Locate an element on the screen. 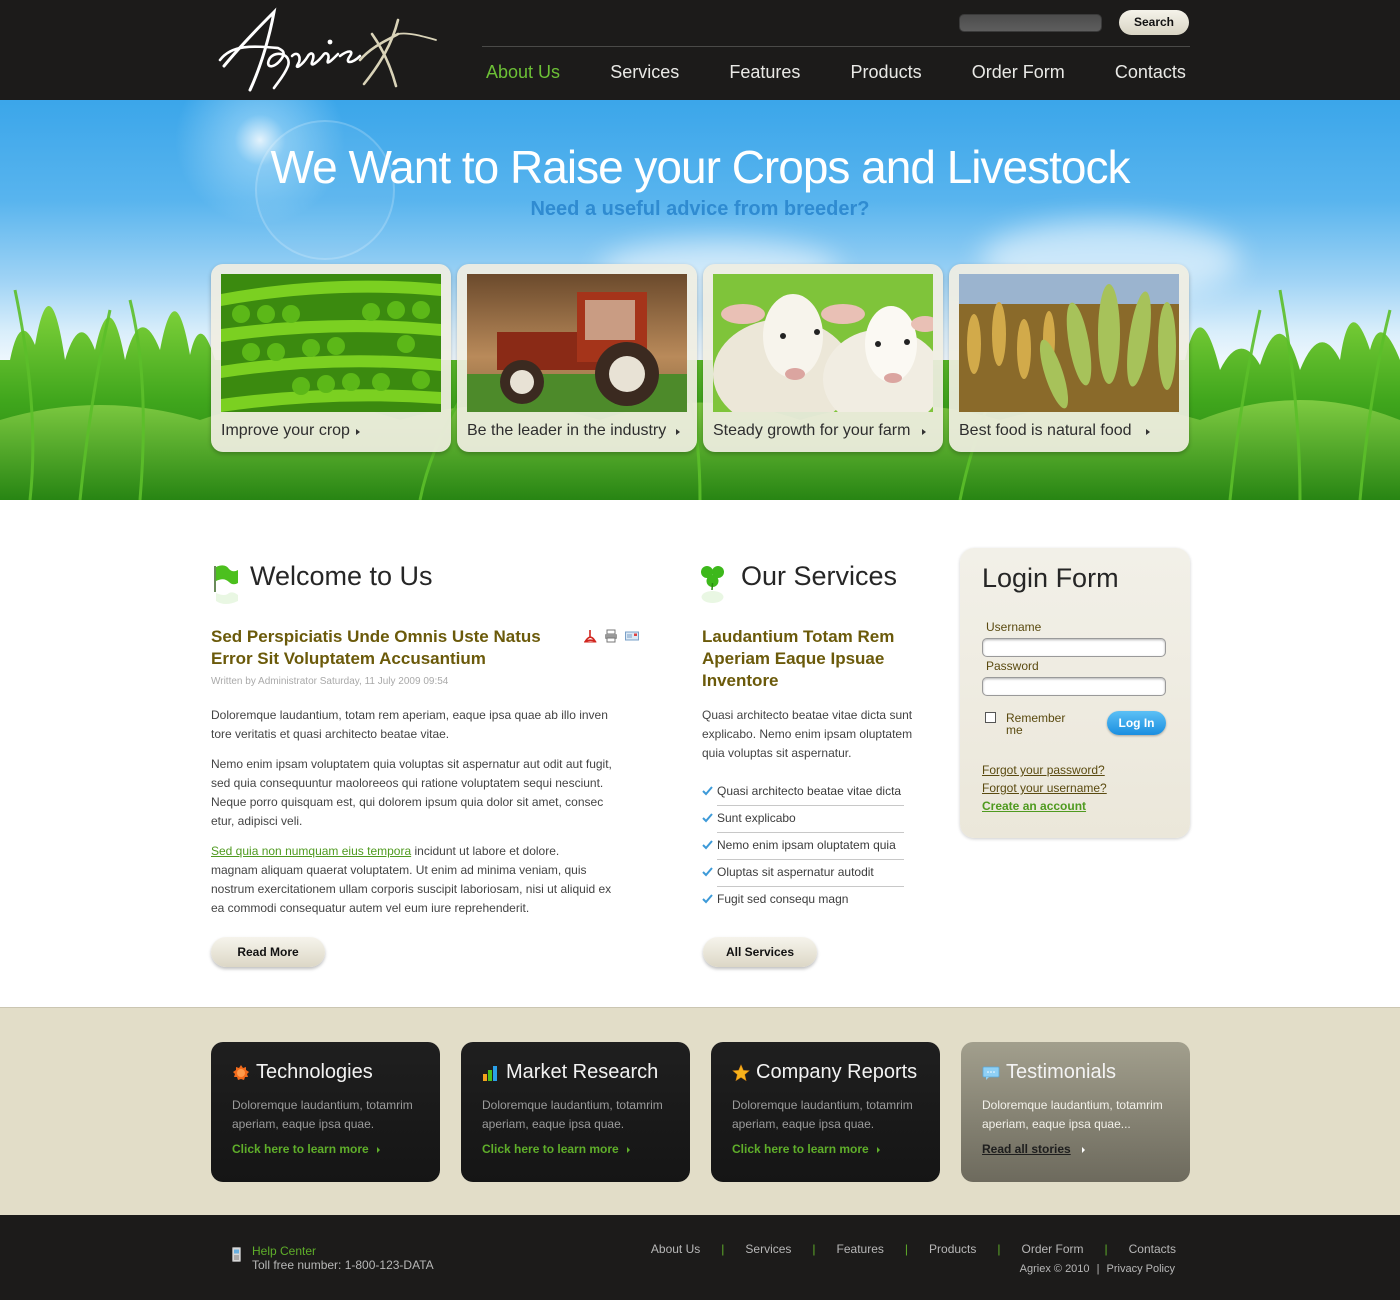 This screenshot has width=1400, height=1300. footer-nav-order-form: Order Form is located at coordinates (1053, 1249).